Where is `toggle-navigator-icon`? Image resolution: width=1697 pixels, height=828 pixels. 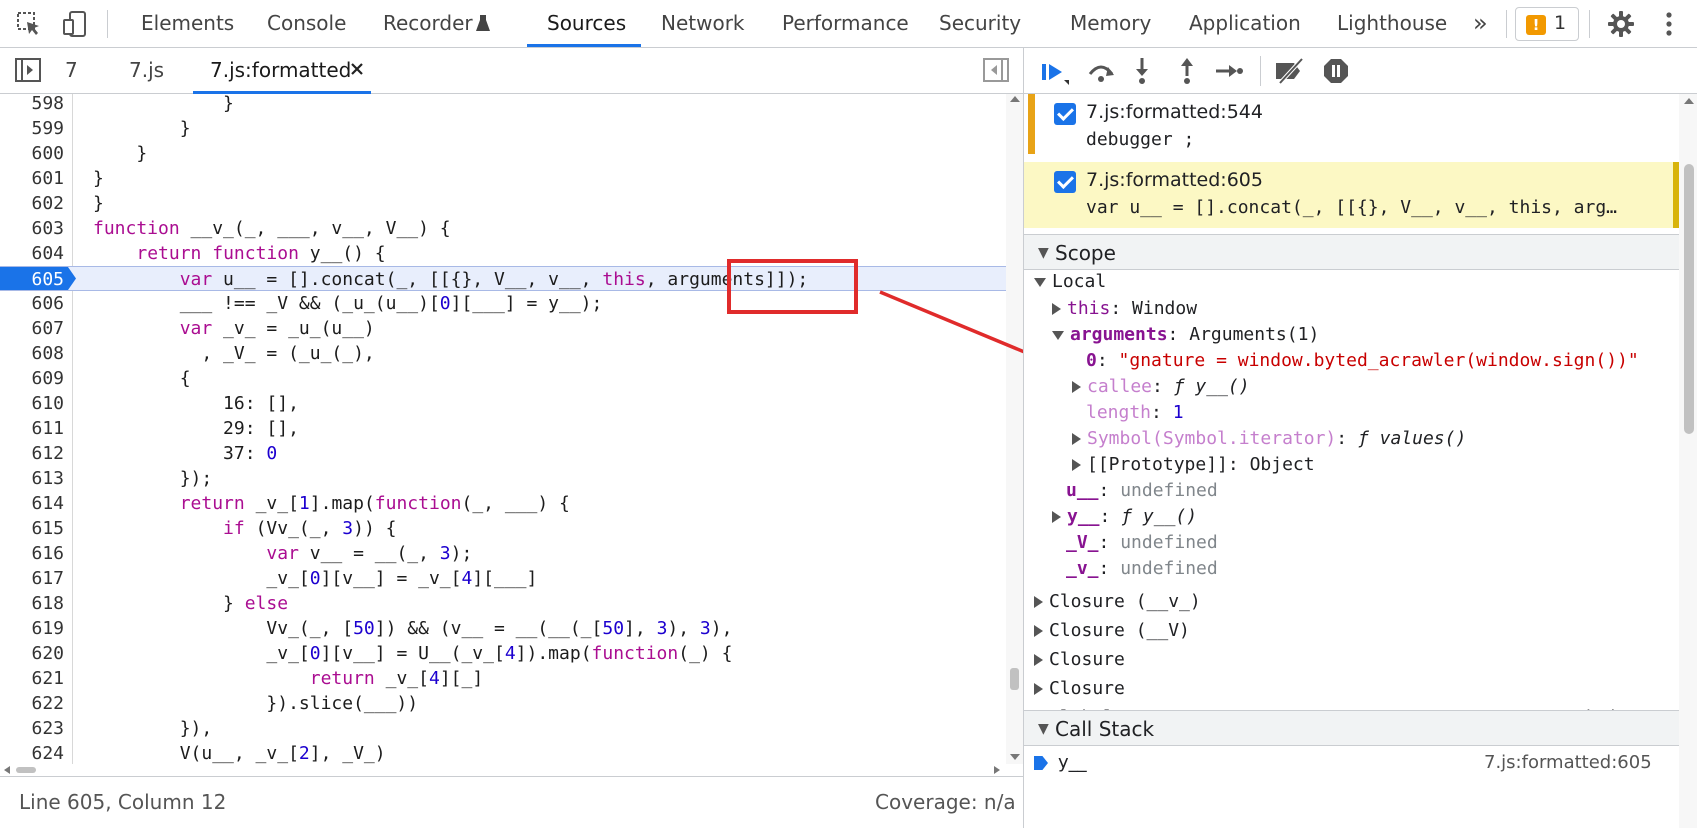
toggle-navigator-icon is located at coordinates (28, 70).